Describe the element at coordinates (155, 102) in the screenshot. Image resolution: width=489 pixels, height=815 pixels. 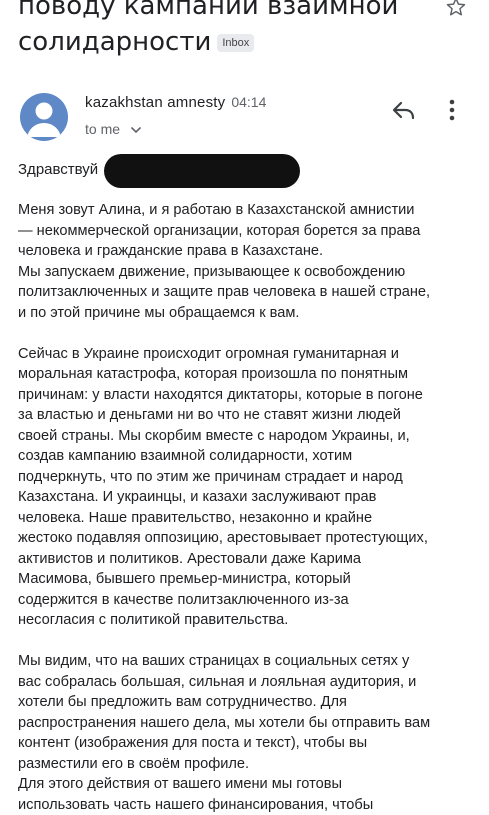
I see `sender-name: kazakhstan amnesty` at that location.